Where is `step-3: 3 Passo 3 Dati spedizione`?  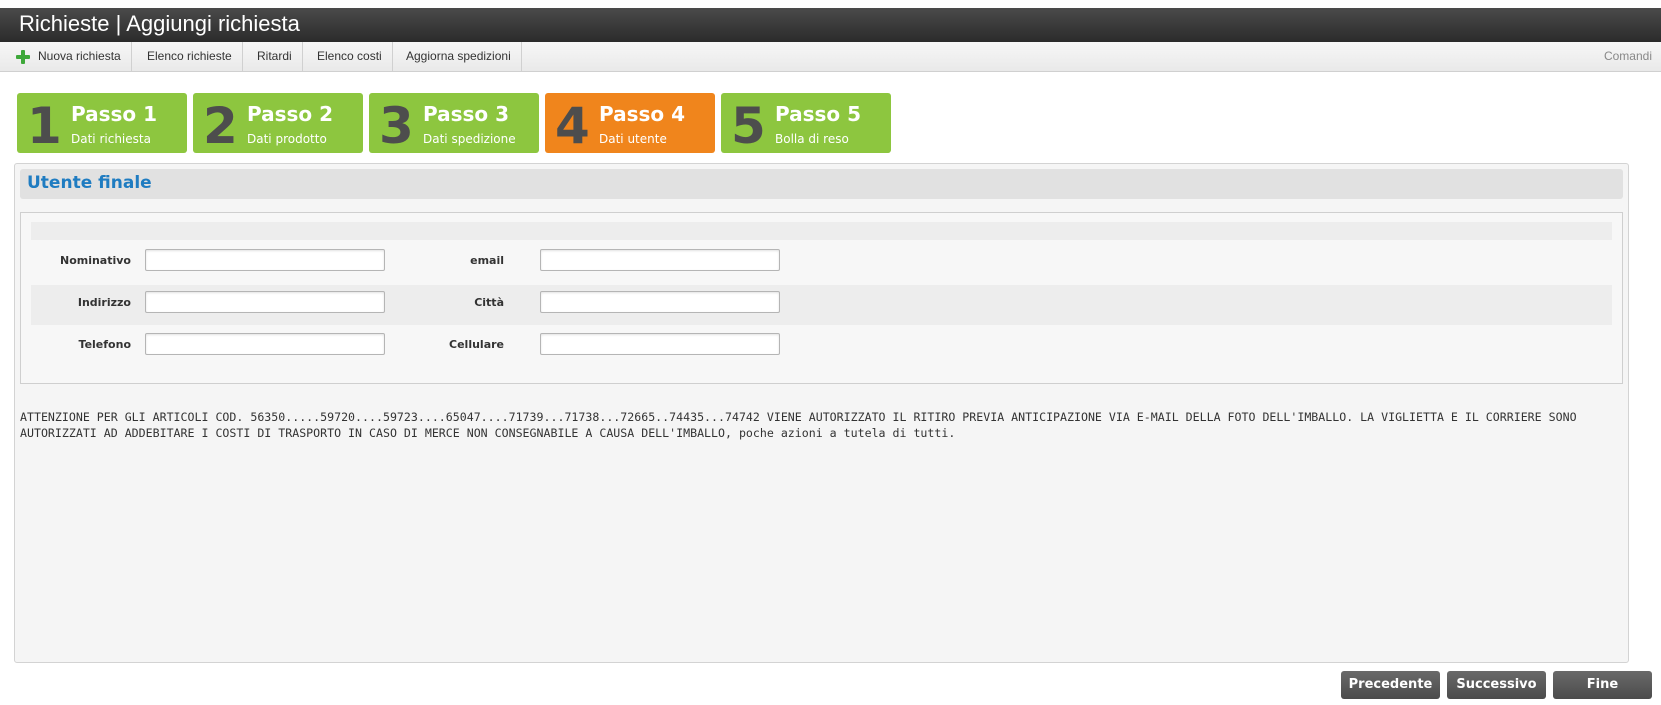
step-3: 3 Passo 3 Dati spedizione is located at coordinates (454, 124).